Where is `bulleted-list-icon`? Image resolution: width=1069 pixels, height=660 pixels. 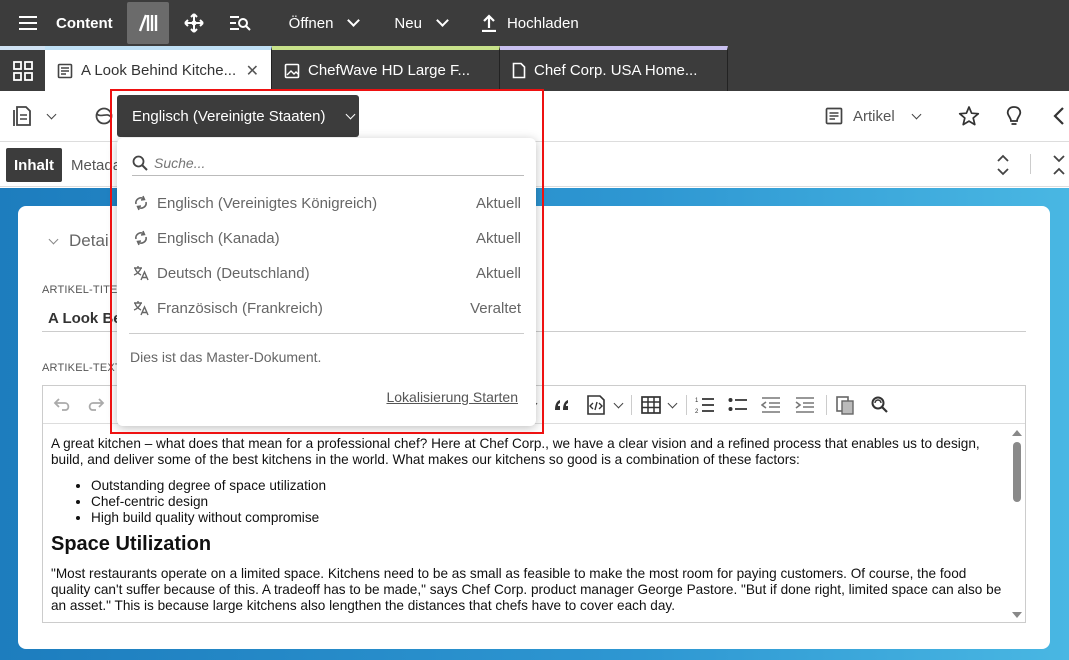
bulleted-list-icon is located at coordinates (738, 405).